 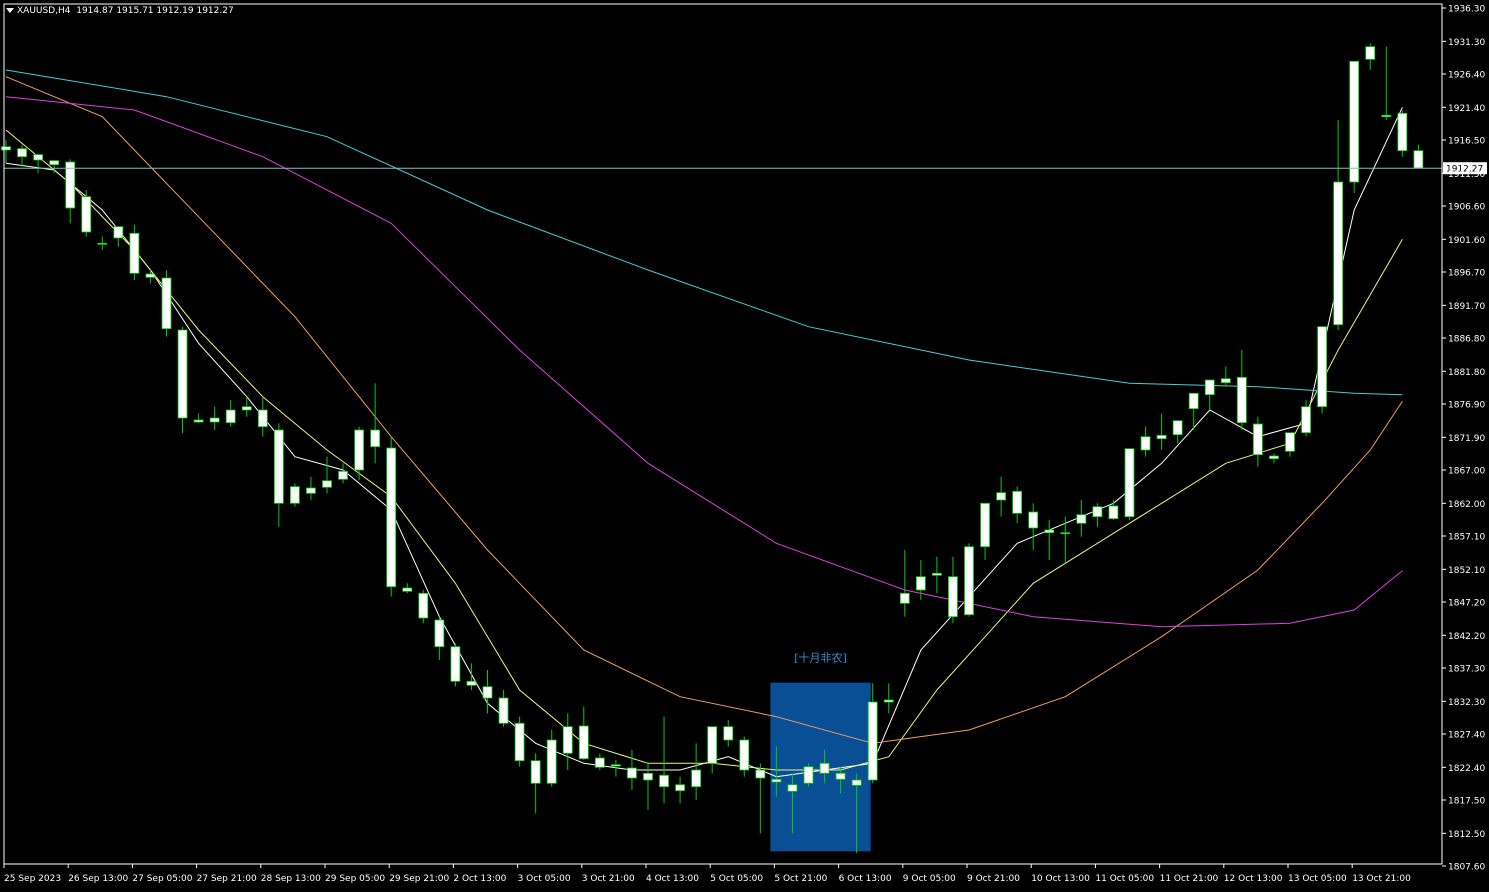 What do you see at coordinates (227, 879) in the screenshot?
I see `x-tick-label: 27 Sep 21:00` at bounding box center [227, 879].